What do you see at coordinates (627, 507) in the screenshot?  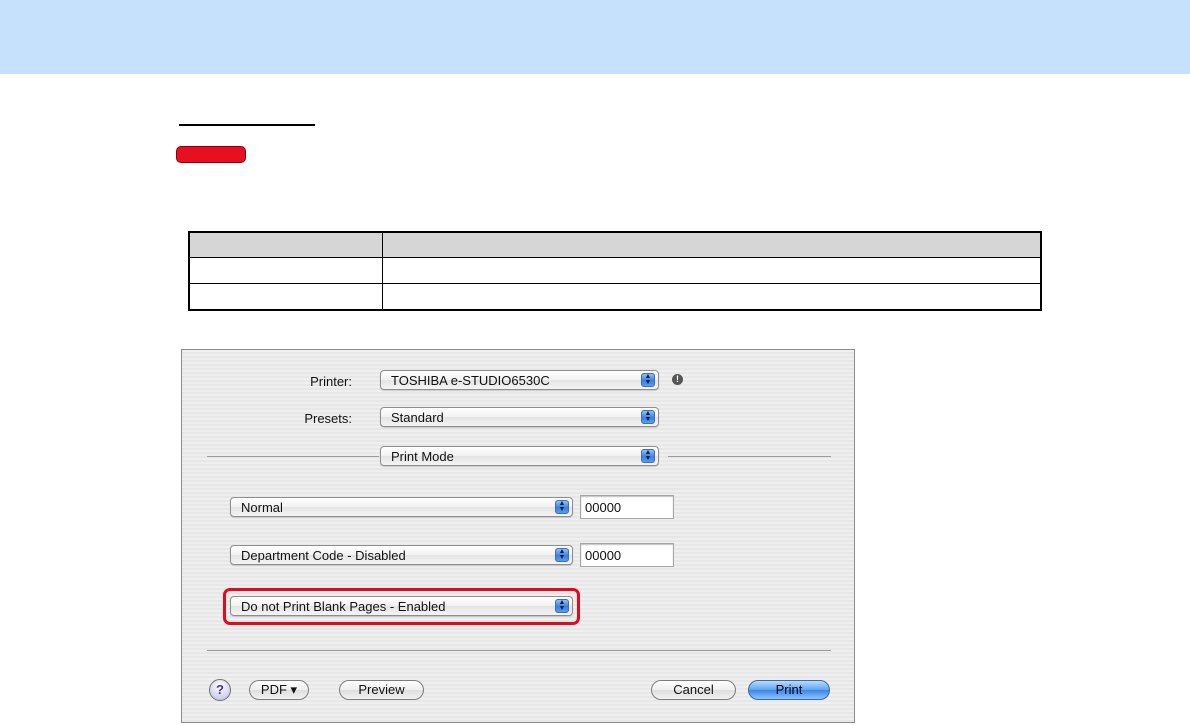 I see `print-mode-code-field: 00000` at bounding box center [627, 507].